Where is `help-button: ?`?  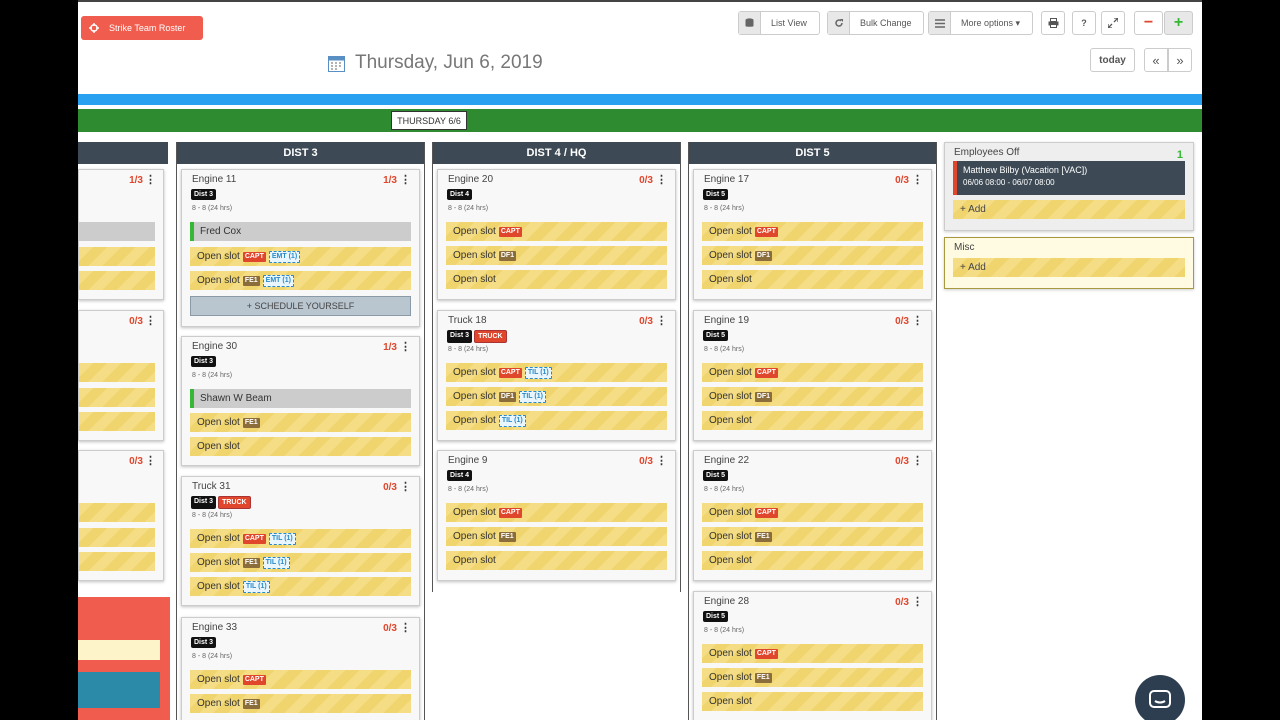
help-button: ? is located at coordinates (1084, 23).